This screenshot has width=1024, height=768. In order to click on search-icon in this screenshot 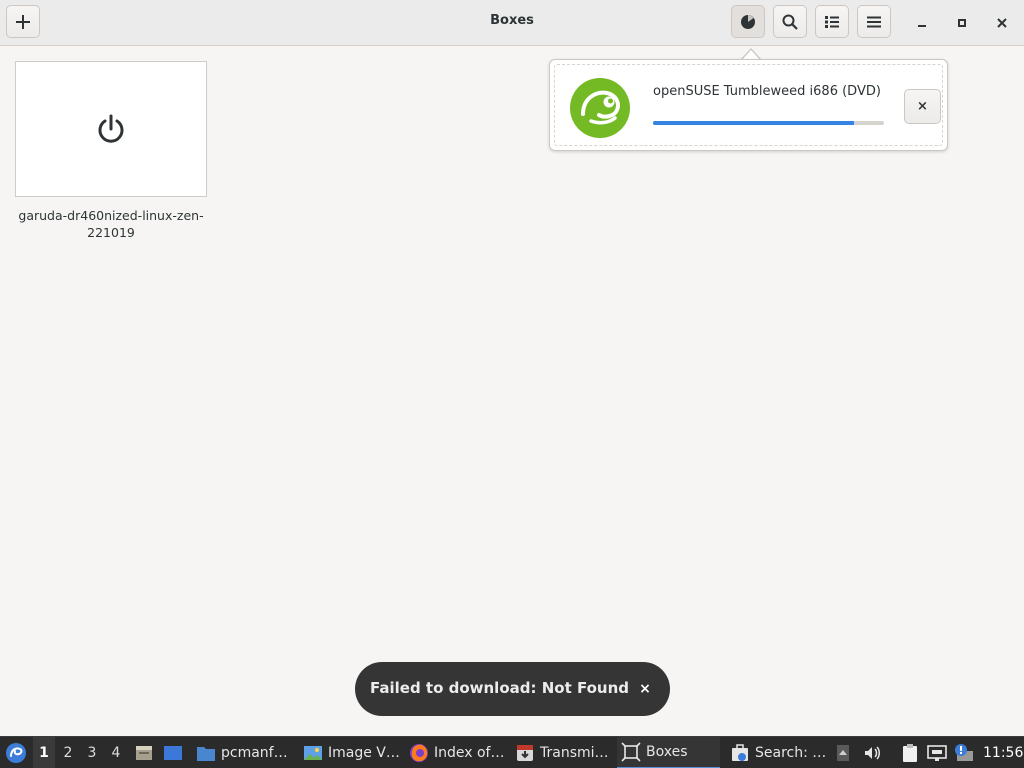, I will do `click(790, 22)`.